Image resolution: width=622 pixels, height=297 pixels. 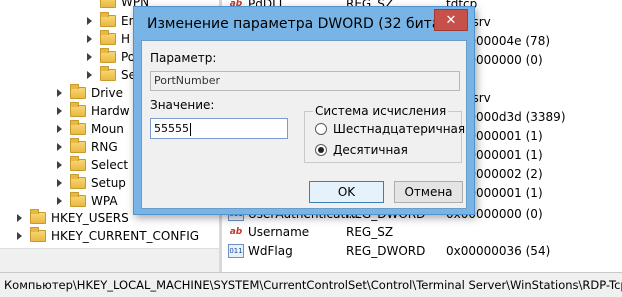 I want to click on radio-dec: Десятичная, so click(x=361, y=150).